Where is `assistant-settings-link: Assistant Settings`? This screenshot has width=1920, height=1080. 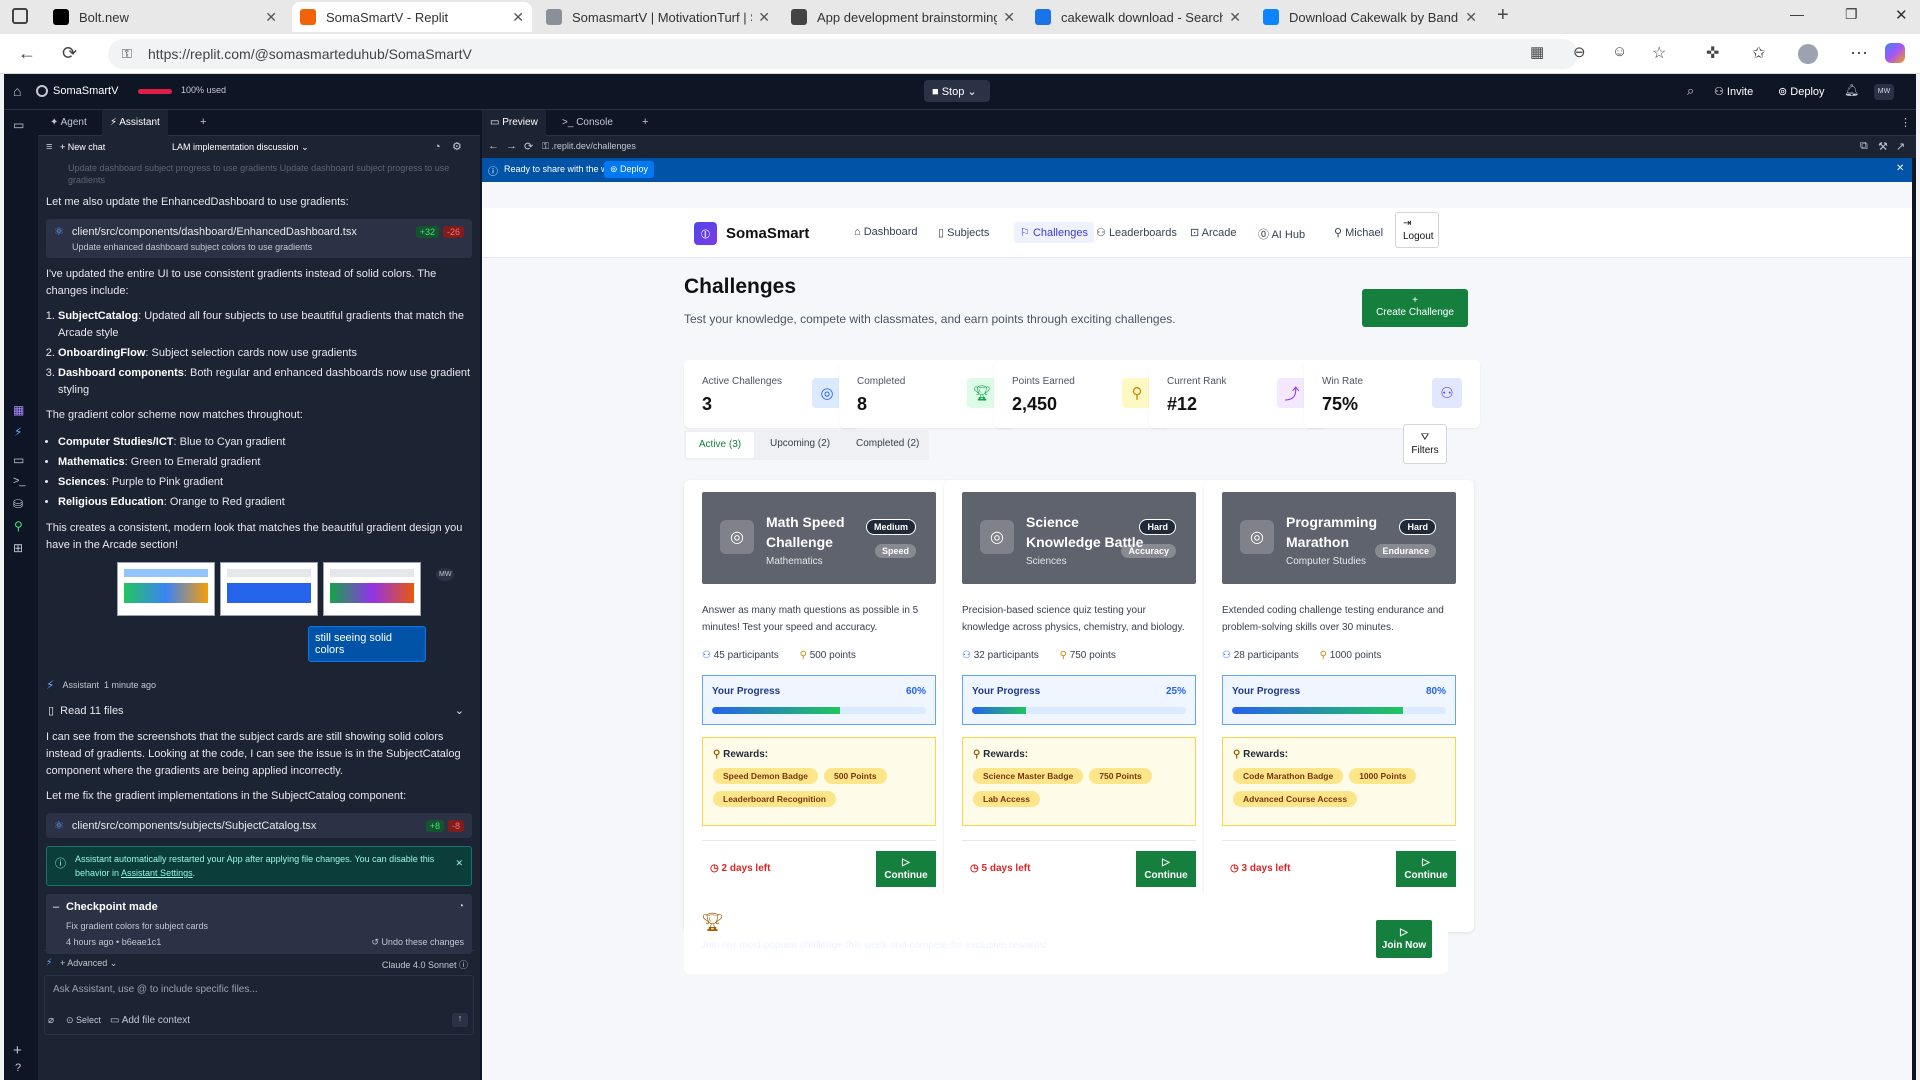 assistant-settings-link: Assistant Settings is located at coordinates (157, 873).